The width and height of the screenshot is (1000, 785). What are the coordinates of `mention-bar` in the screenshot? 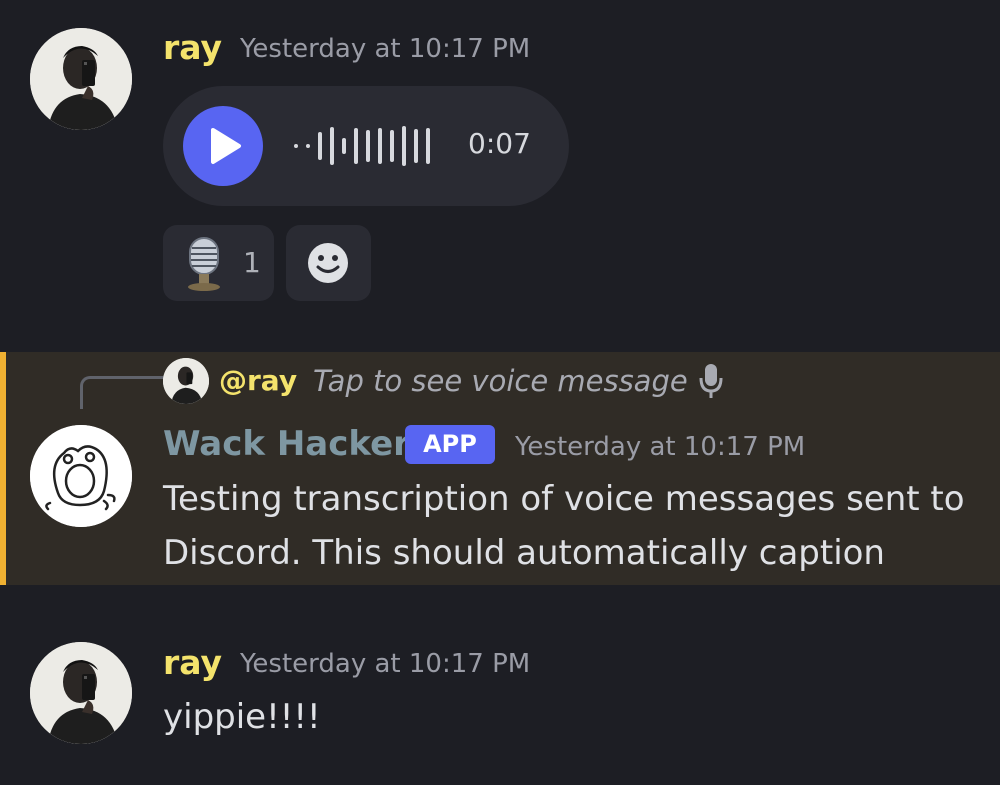 It's located at (3, 468).